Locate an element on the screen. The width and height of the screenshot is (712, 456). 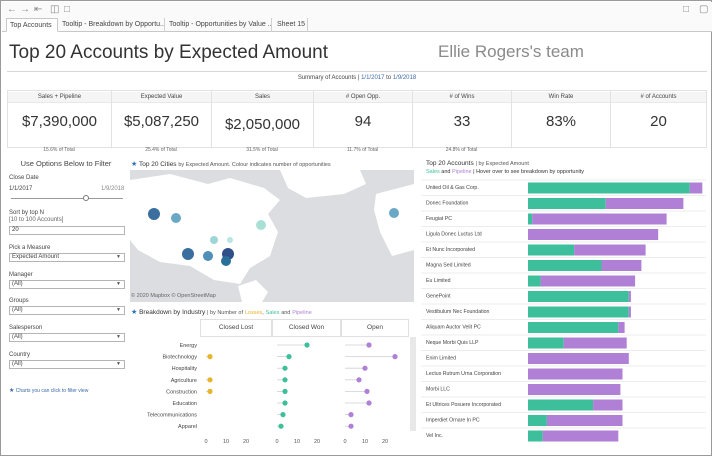
account-label: Imperdiet Ornare In PC is located at coordinates (453, 421).